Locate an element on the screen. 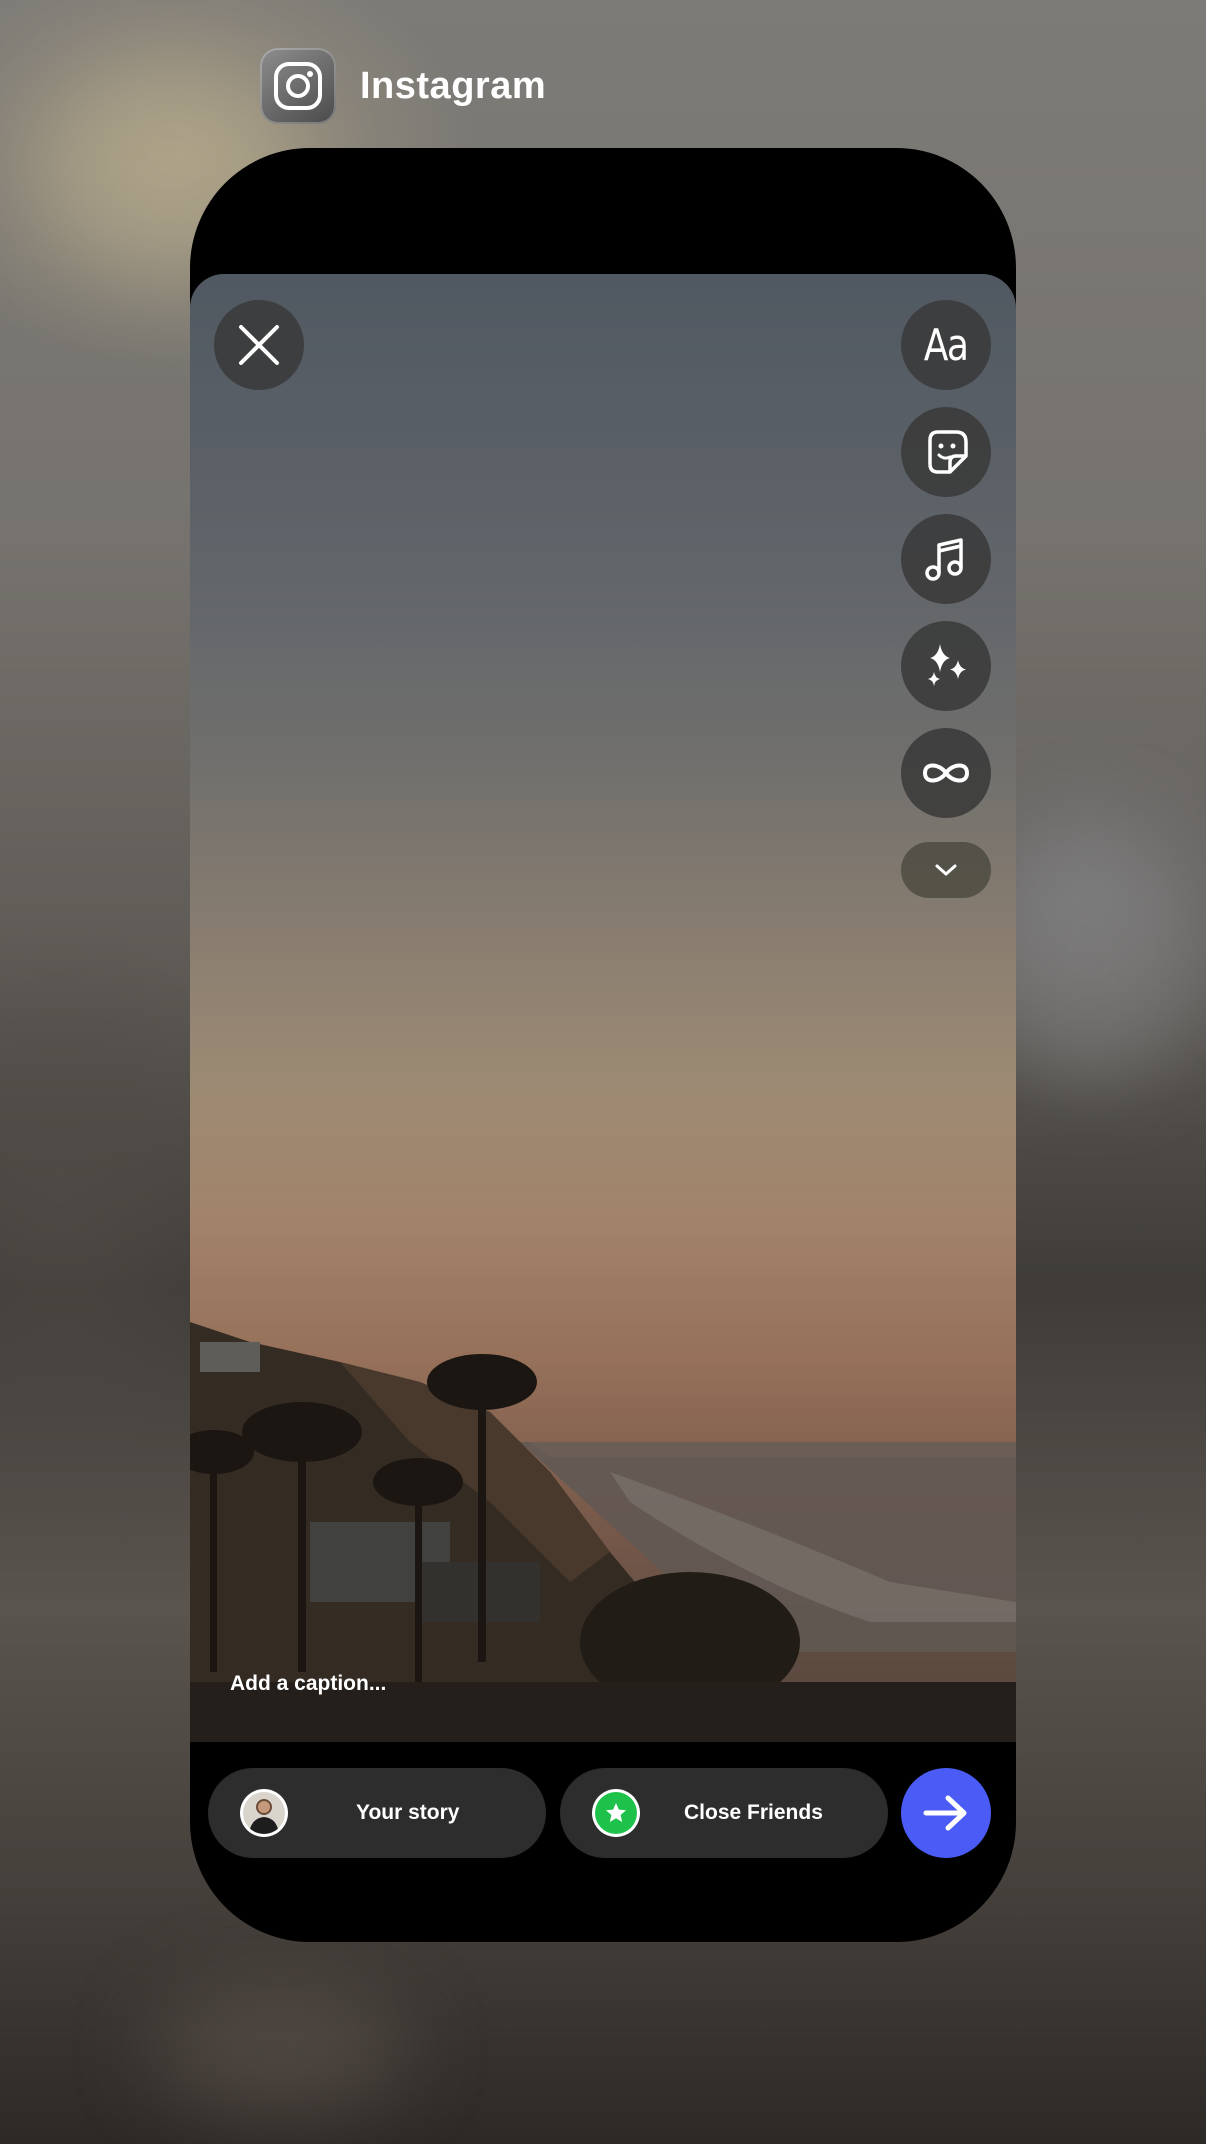  effects-button is located at coordinates (946, 666).